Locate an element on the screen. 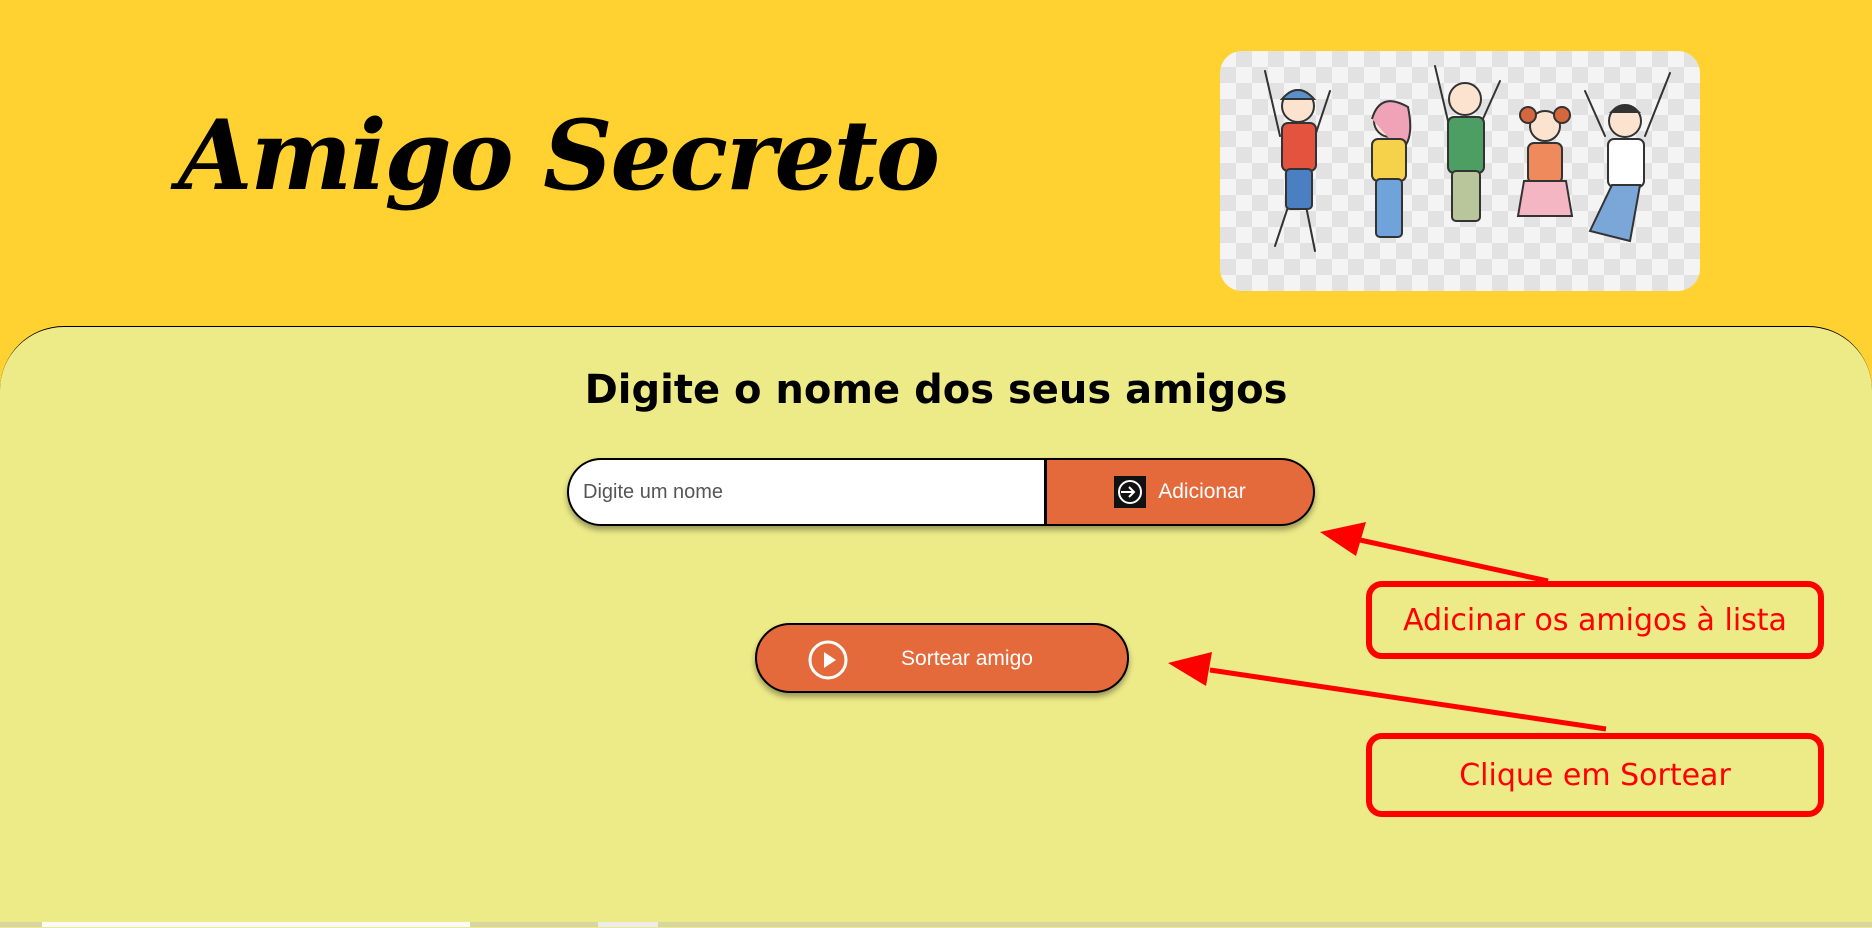  add-button: Adicionar is located at coordinates (1181, 492).